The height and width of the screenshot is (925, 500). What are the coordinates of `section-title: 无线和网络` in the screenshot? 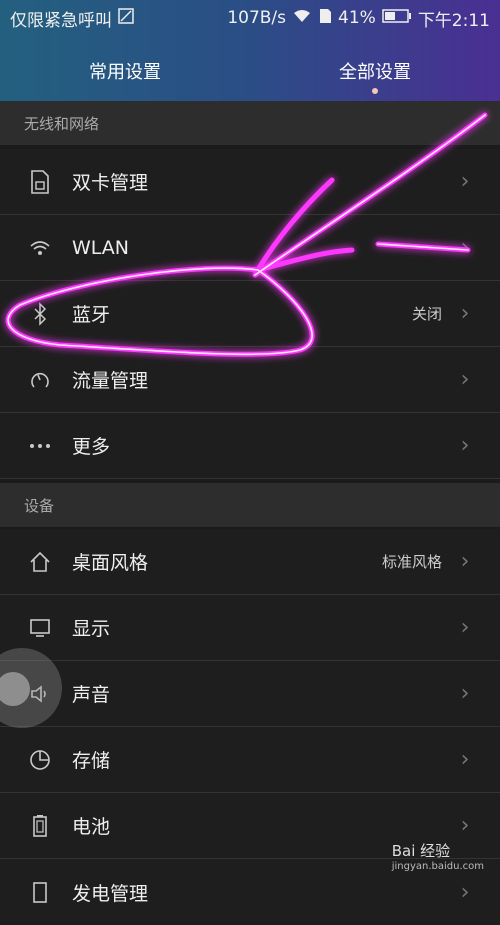 It's located at (62, 123).